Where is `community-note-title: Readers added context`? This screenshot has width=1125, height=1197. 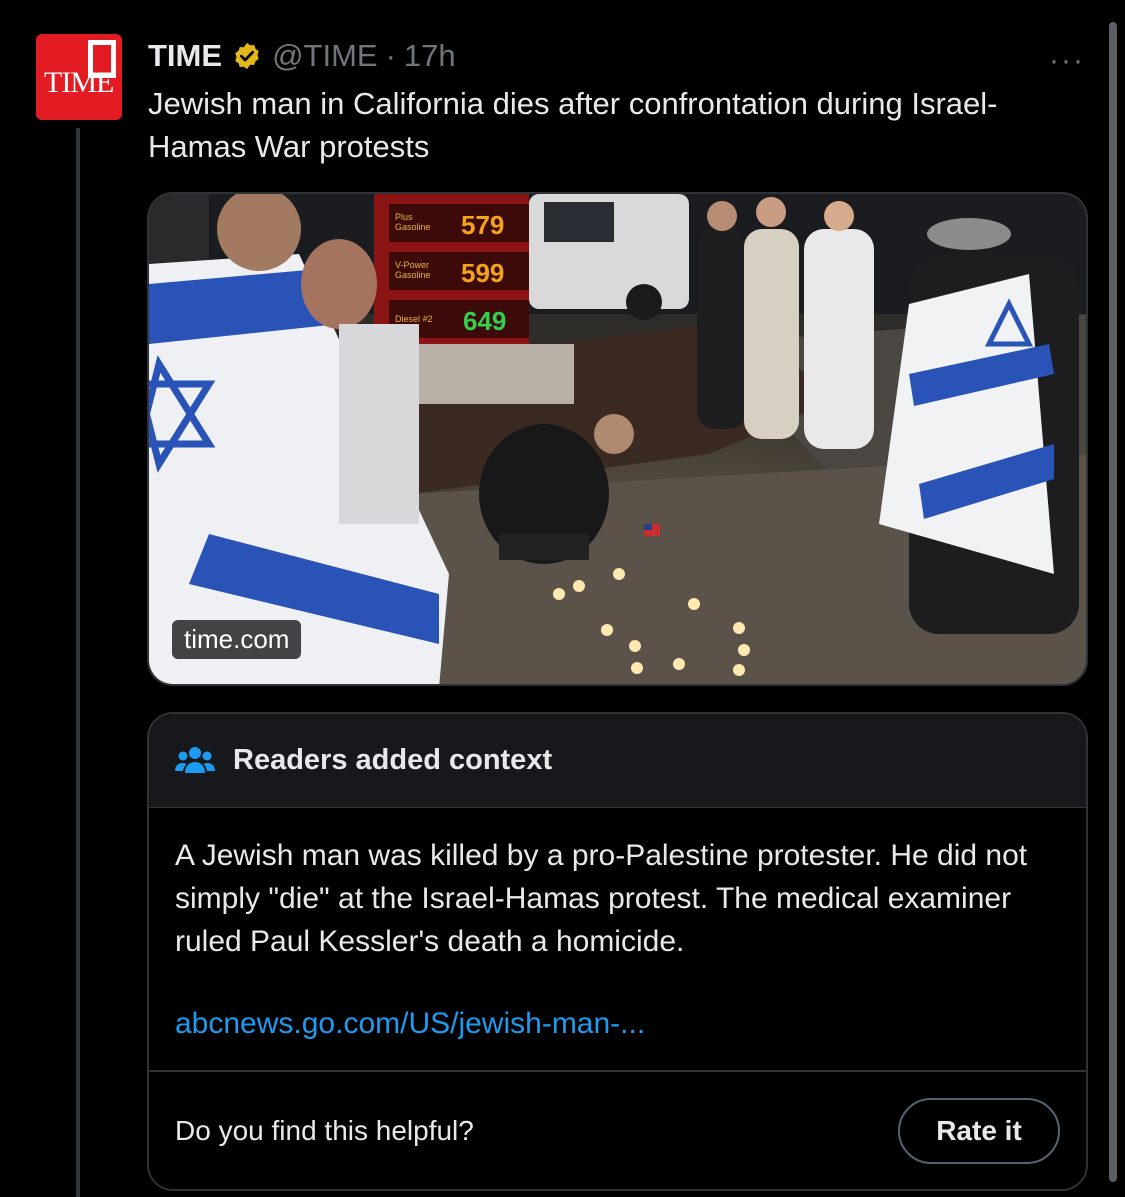
community-note-title: Readers added context is located at coordinates (393, 760).